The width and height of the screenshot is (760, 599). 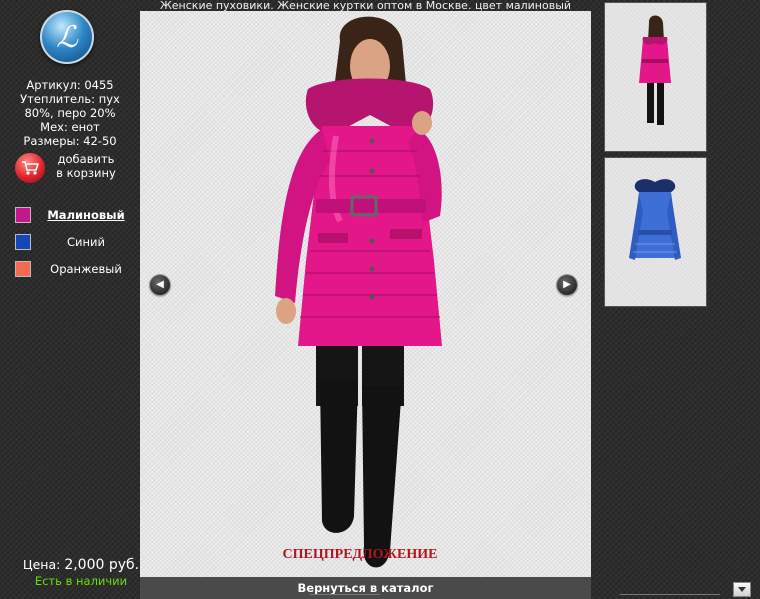 I want to click on thumbnail-crimson, so click(x=655, y=77).